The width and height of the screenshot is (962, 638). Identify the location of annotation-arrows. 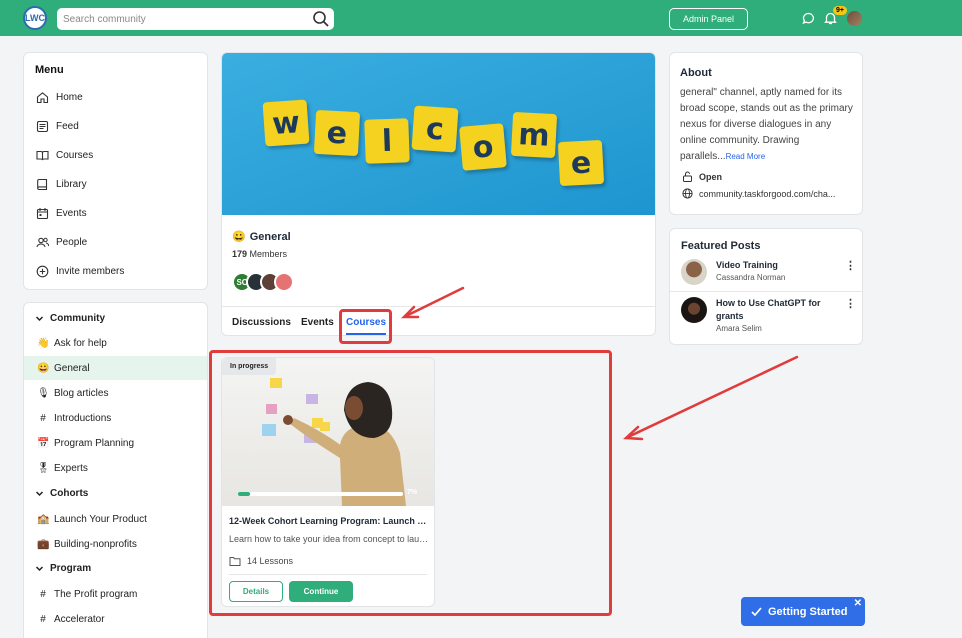
(599, 363).